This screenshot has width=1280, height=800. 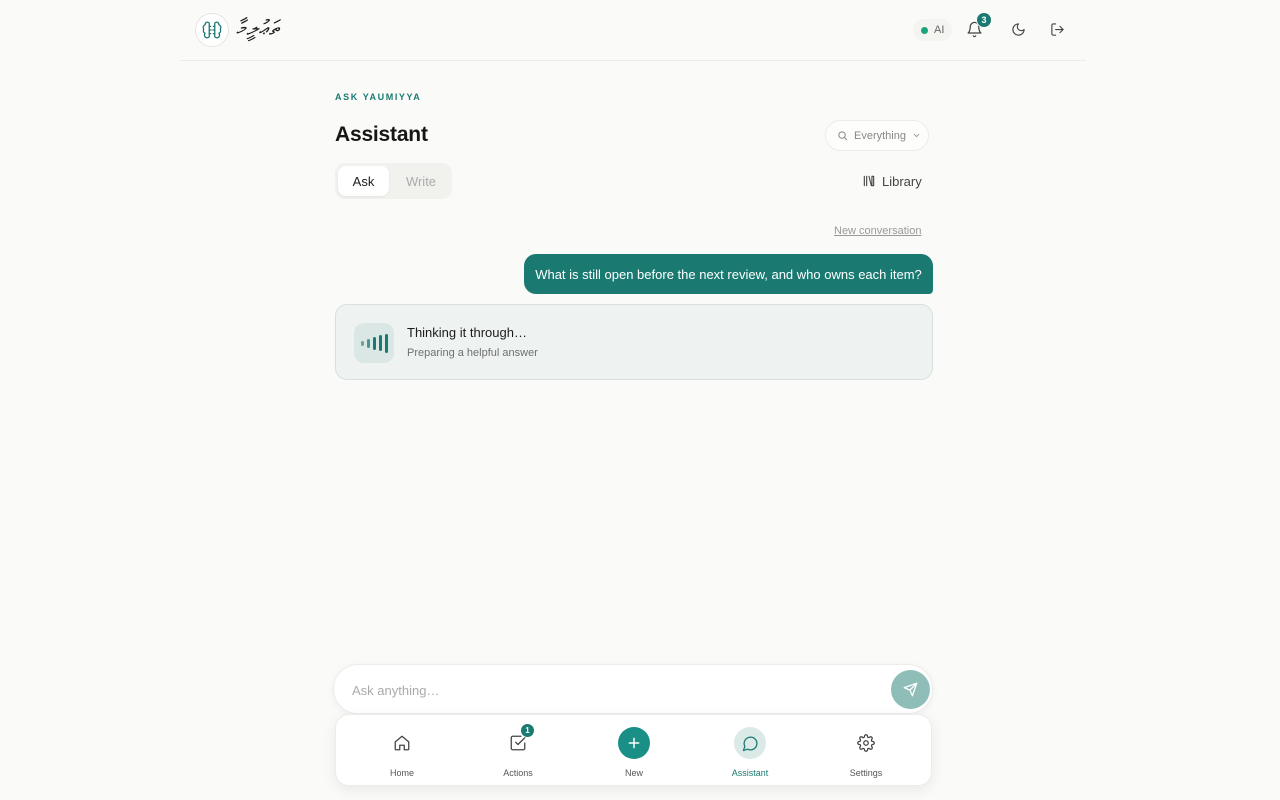 I want to click on nav-item-settings: Settings, so click(x=866, y=751).